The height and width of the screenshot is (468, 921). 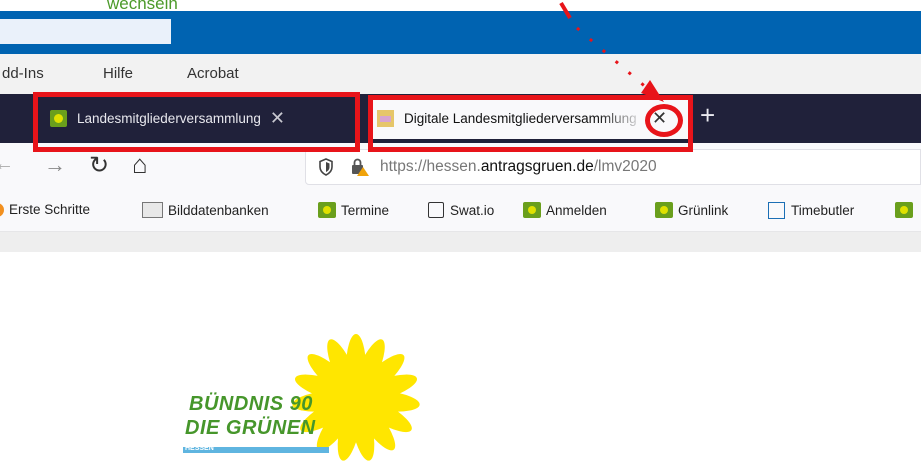 What do you see at coordinates (256, 449) in the screenshot?
I see `logo-ribbon: HESSEN` at bounding box center [256, 449].